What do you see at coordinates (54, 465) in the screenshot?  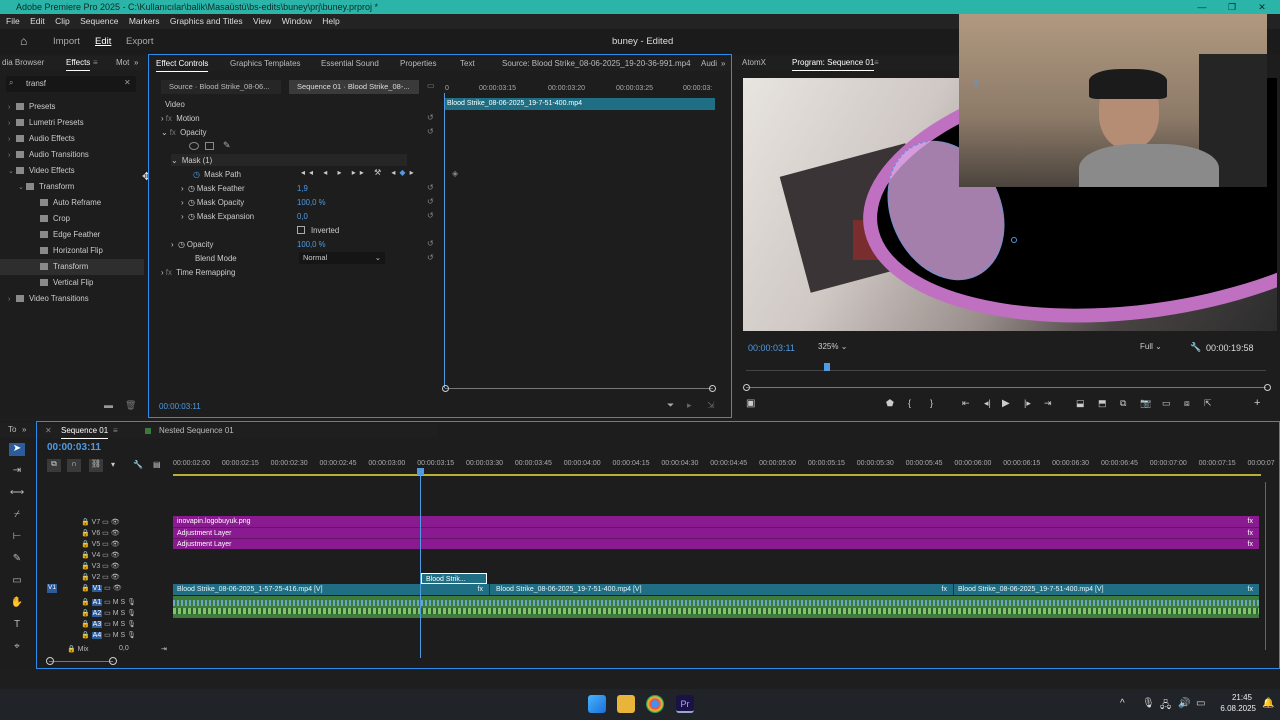 I see `nest-icon: ⧉` at bounding box center [54, 465].